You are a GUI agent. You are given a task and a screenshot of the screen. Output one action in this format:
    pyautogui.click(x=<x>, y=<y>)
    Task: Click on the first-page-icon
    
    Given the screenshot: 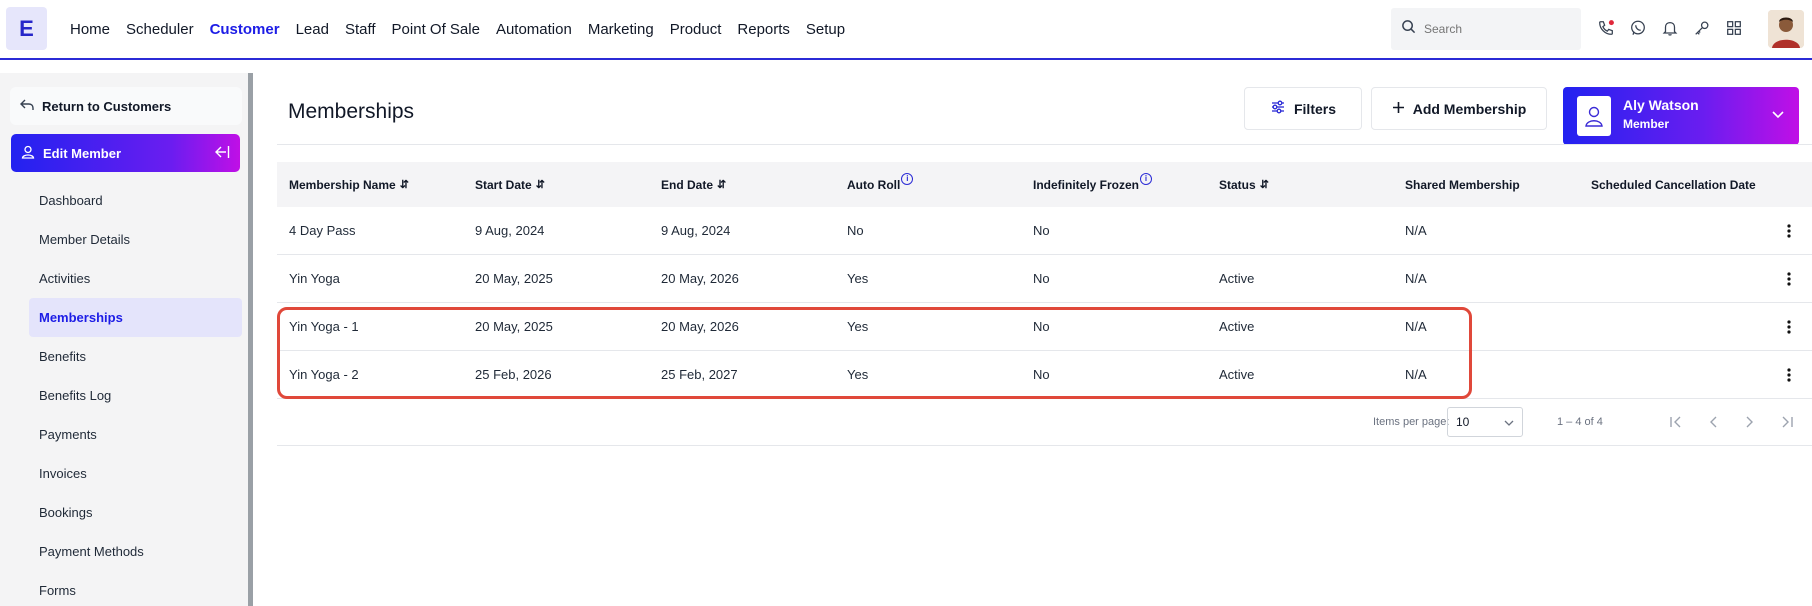 What is the action you would take?
    pyautogui.click(x=1676, y=422)
    